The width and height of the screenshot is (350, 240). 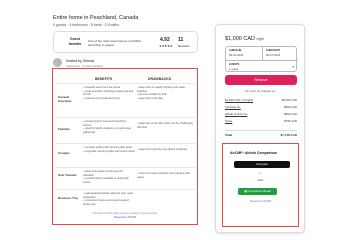 I want to click on reviews-label: Reviews, so click(x=183, y=46).